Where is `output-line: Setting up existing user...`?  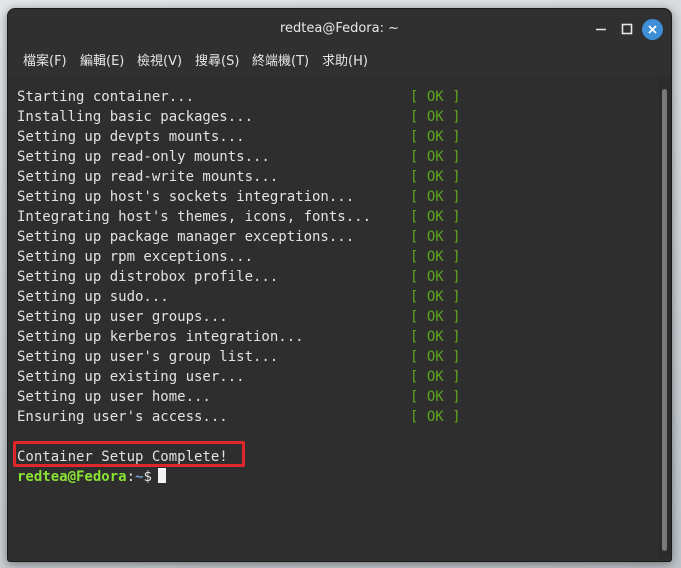 output-line: Setting up existing user... is located at coordinates (131, 377).